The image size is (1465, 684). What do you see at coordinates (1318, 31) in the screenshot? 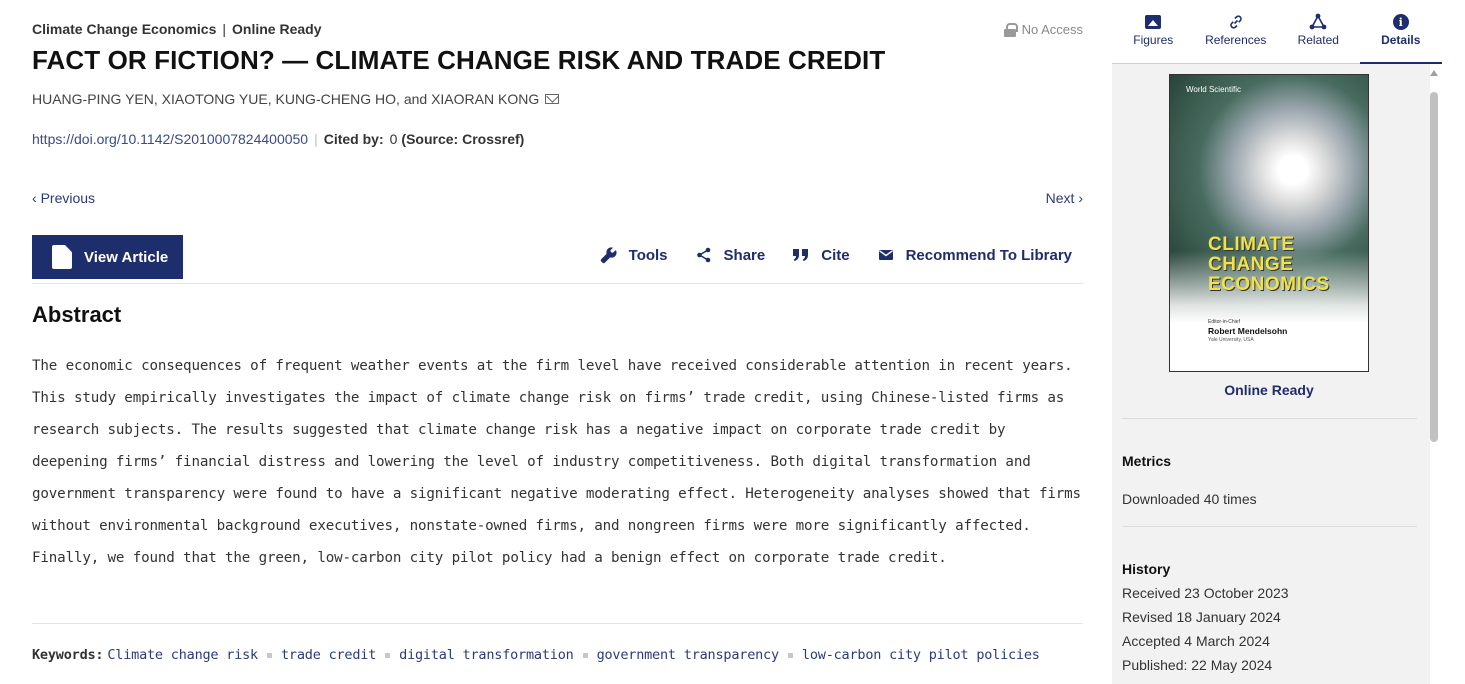
I see `tab-related: Related` at bounding box center [1318, 31].